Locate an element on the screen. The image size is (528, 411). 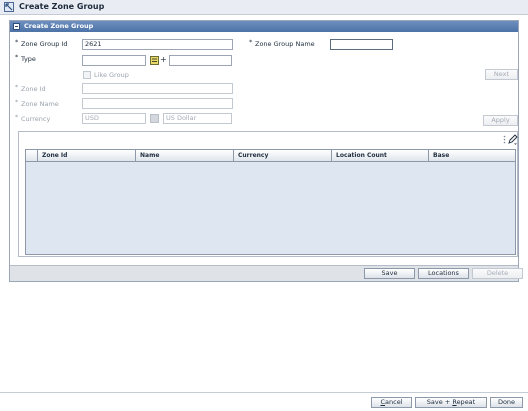
table-action-bar: Save Locations Delete is located at coordinates (266, 273).